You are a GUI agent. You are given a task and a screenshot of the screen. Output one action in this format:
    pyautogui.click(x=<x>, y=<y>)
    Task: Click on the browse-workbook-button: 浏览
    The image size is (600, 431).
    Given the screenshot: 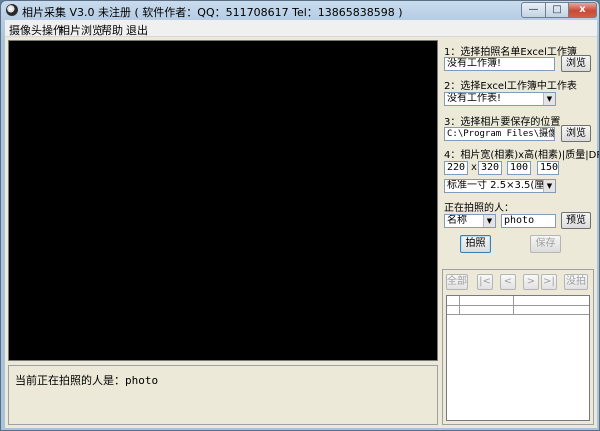 What is the action you would take?
    pyautogui.click(x=576, y=63)
    